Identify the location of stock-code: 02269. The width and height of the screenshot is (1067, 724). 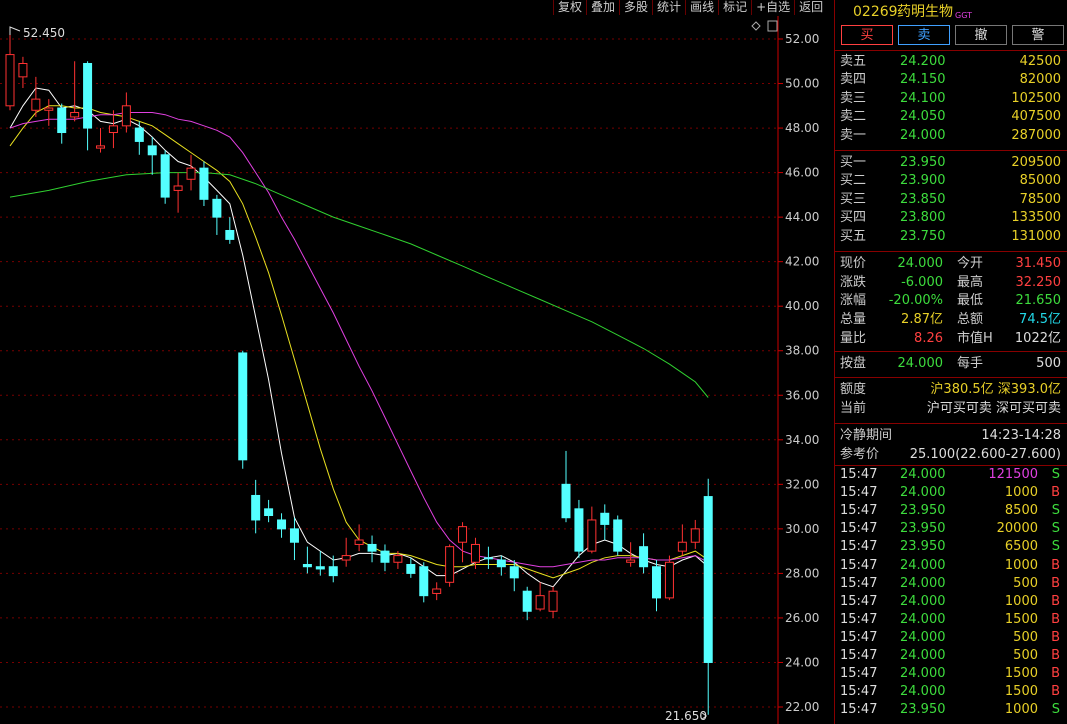
(875, 12).